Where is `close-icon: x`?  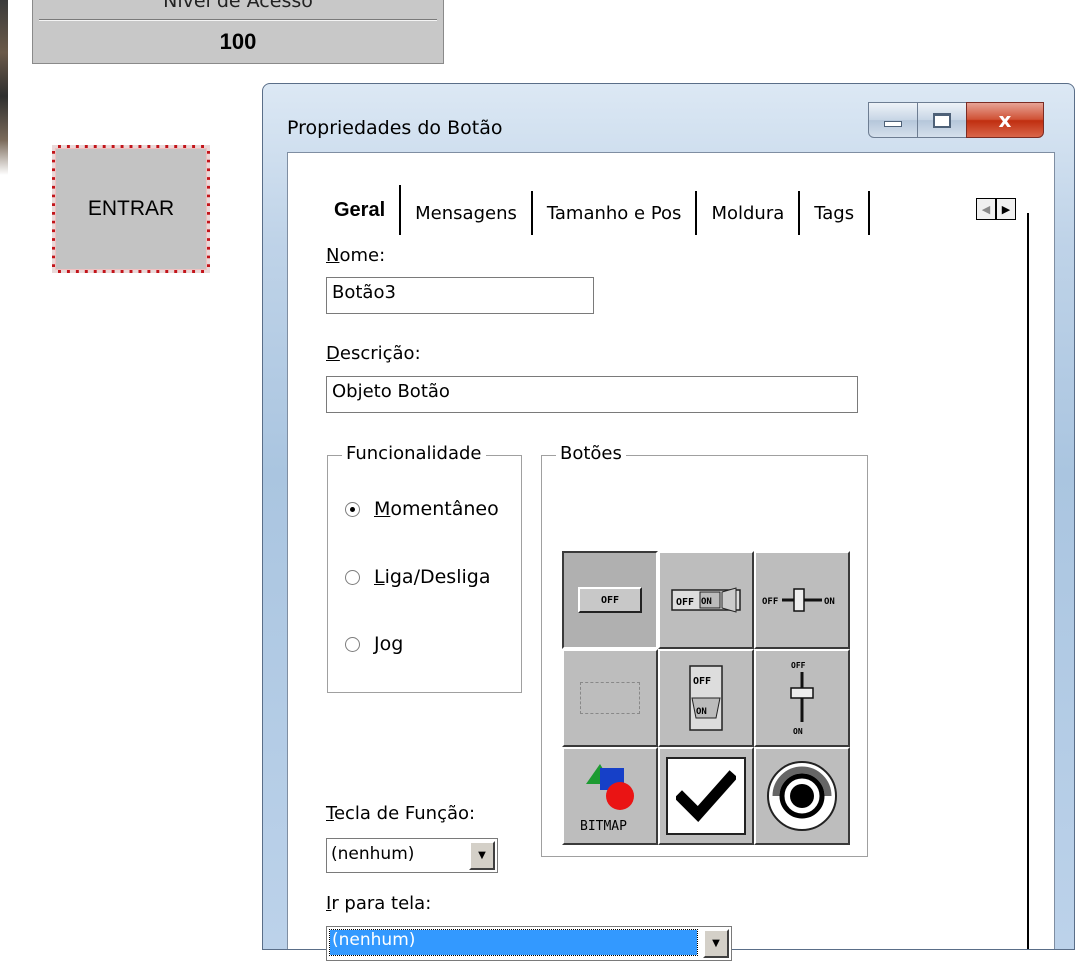 close-icon: x is located at coordinates (1005, 120).